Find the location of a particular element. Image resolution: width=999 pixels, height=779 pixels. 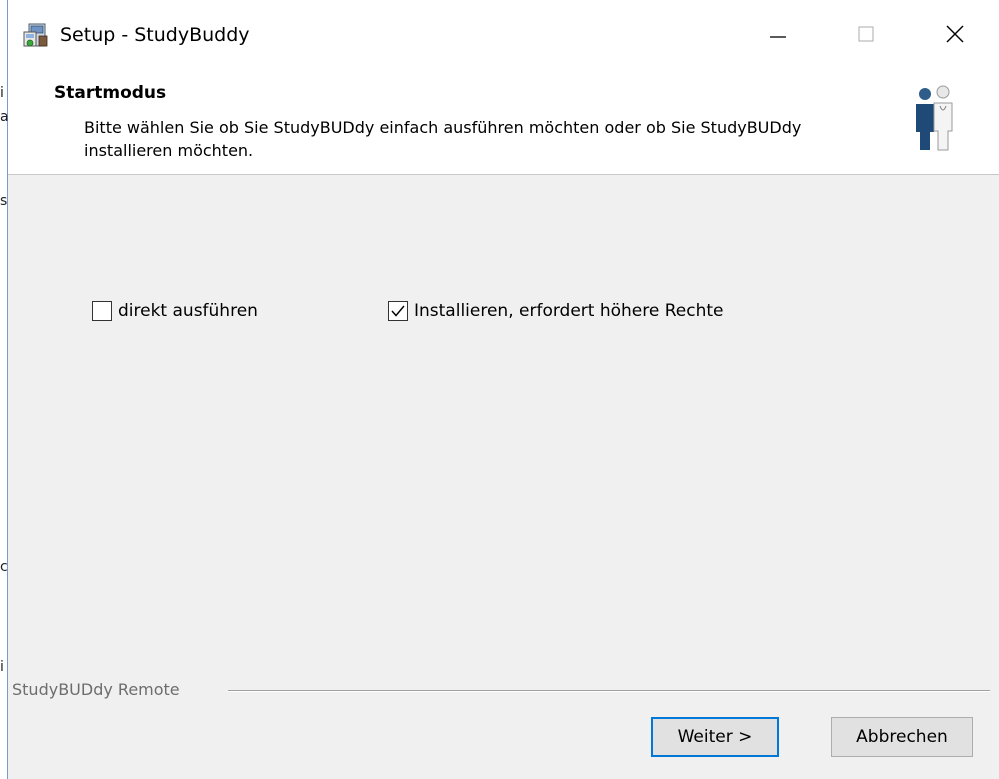

setup-installer-icon is located at coordinates (37, 36).